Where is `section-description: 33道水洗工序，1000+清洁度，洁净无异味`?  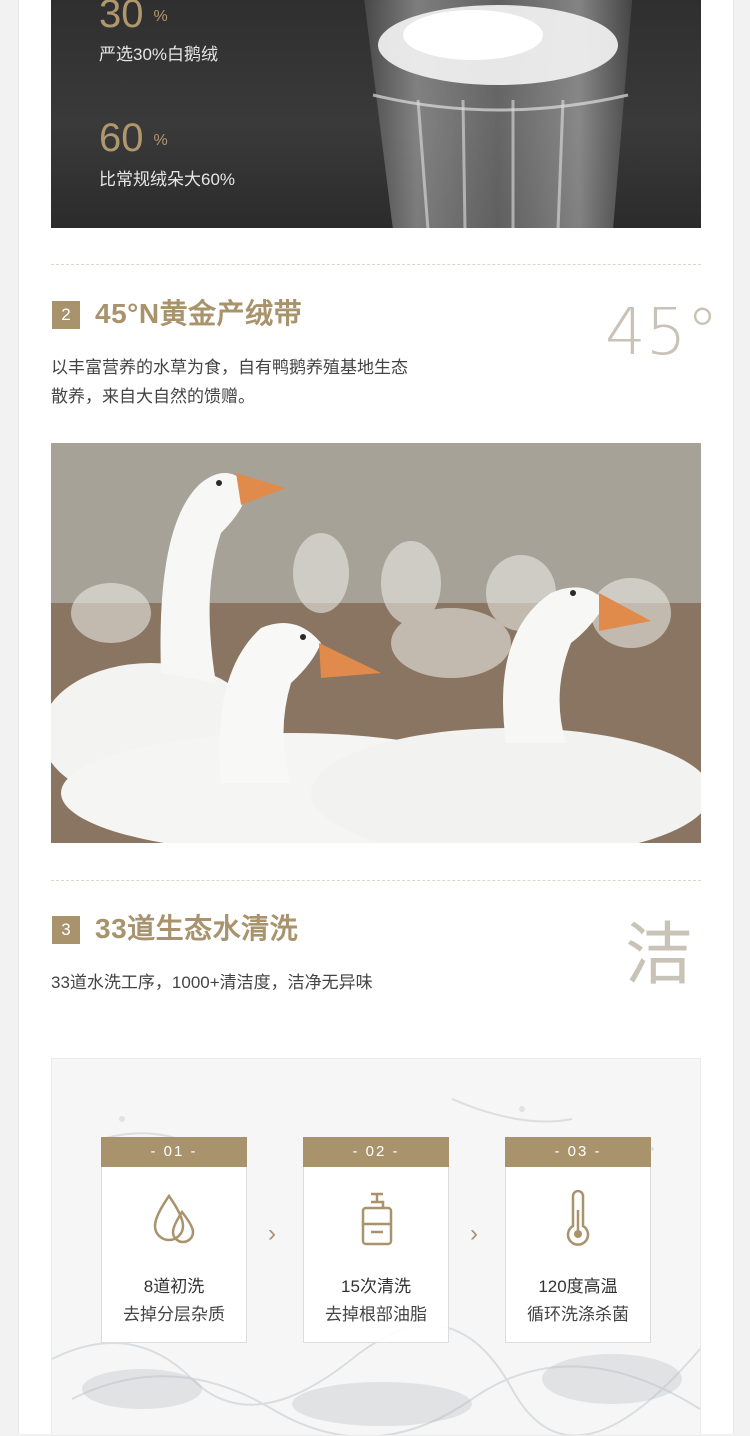 section-description: 33道水洗工序，1000+清洁度，洁净无异味 is located at coordinates (212, 982).